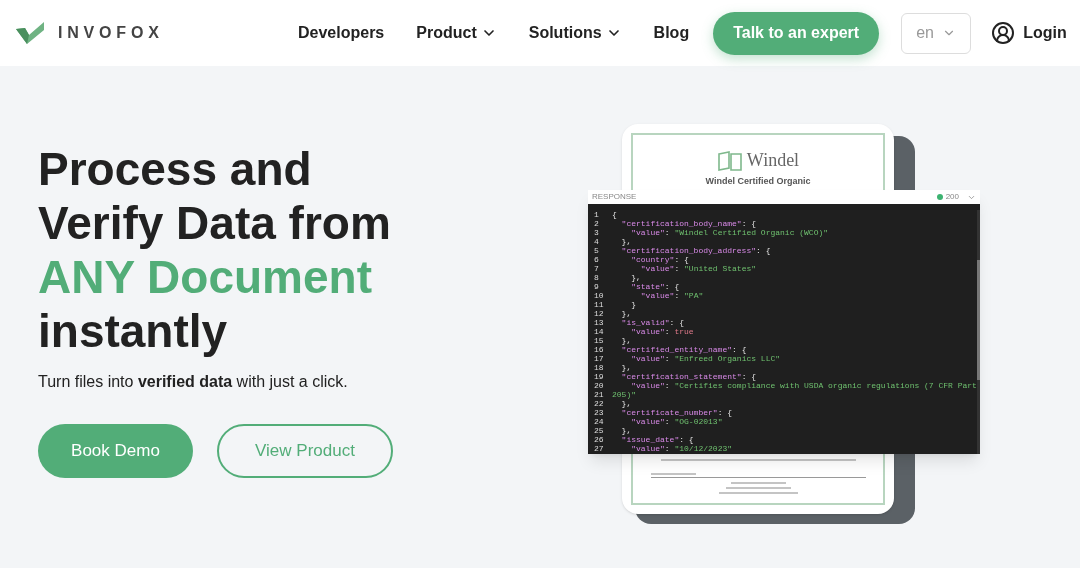 This screenshot has height=568, width=1080. What do you see at coordinates (596, 259) in the screenshot?
I see `line-number: 6` at bounding box center [596, 259].